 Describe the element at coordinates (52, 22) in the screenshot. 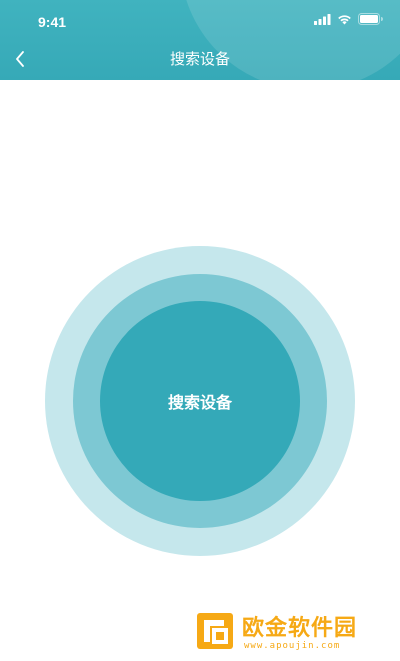

I see `status-time: 9:41` at that location.